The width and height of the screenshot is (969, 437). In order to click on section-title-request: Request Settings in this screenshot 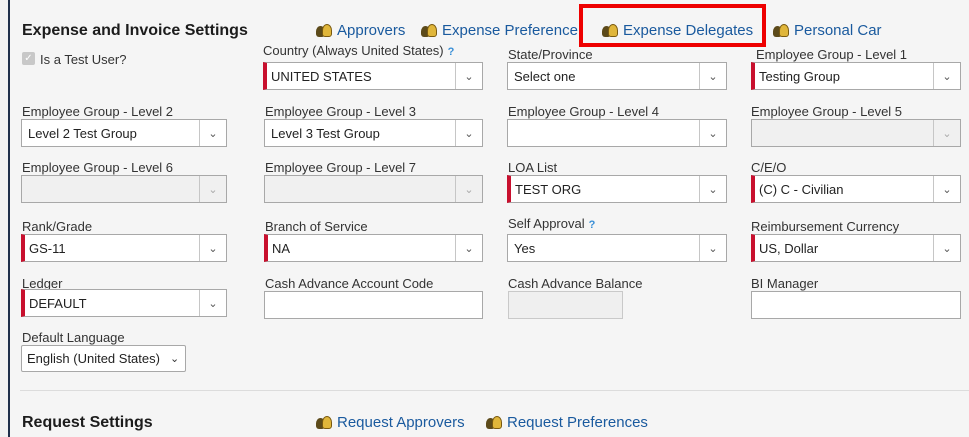, I will do `click(87, 422)`.